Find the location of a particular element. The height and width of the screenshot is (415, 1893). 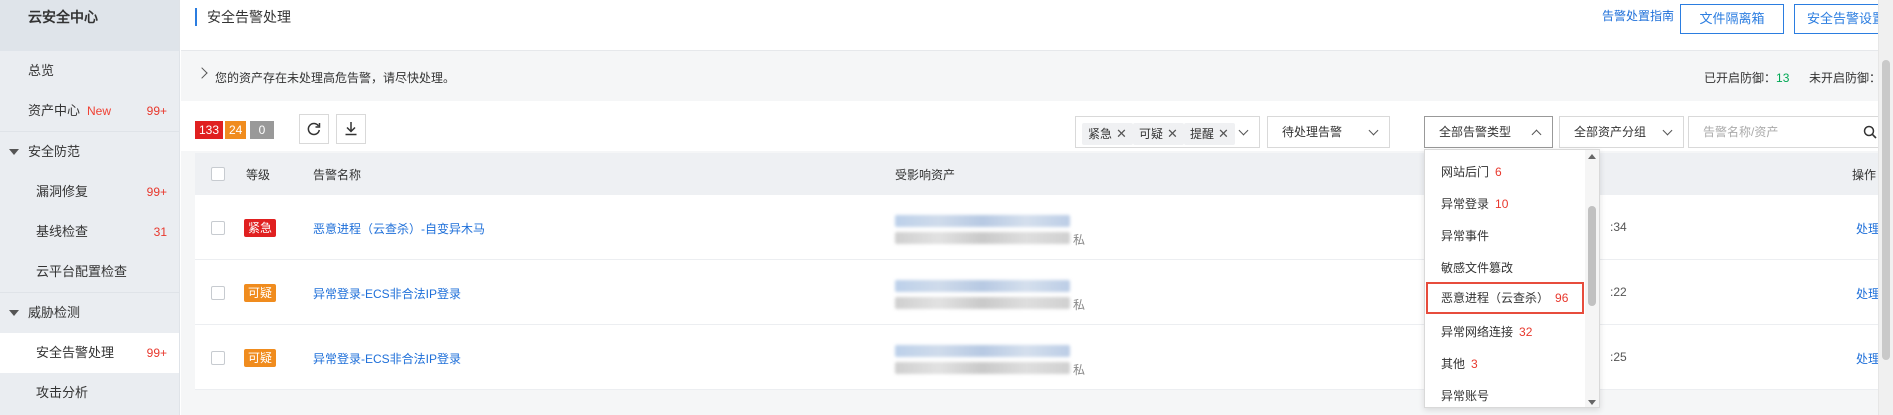

tag-label: 紧急 is located at coordinates (1100, 134).